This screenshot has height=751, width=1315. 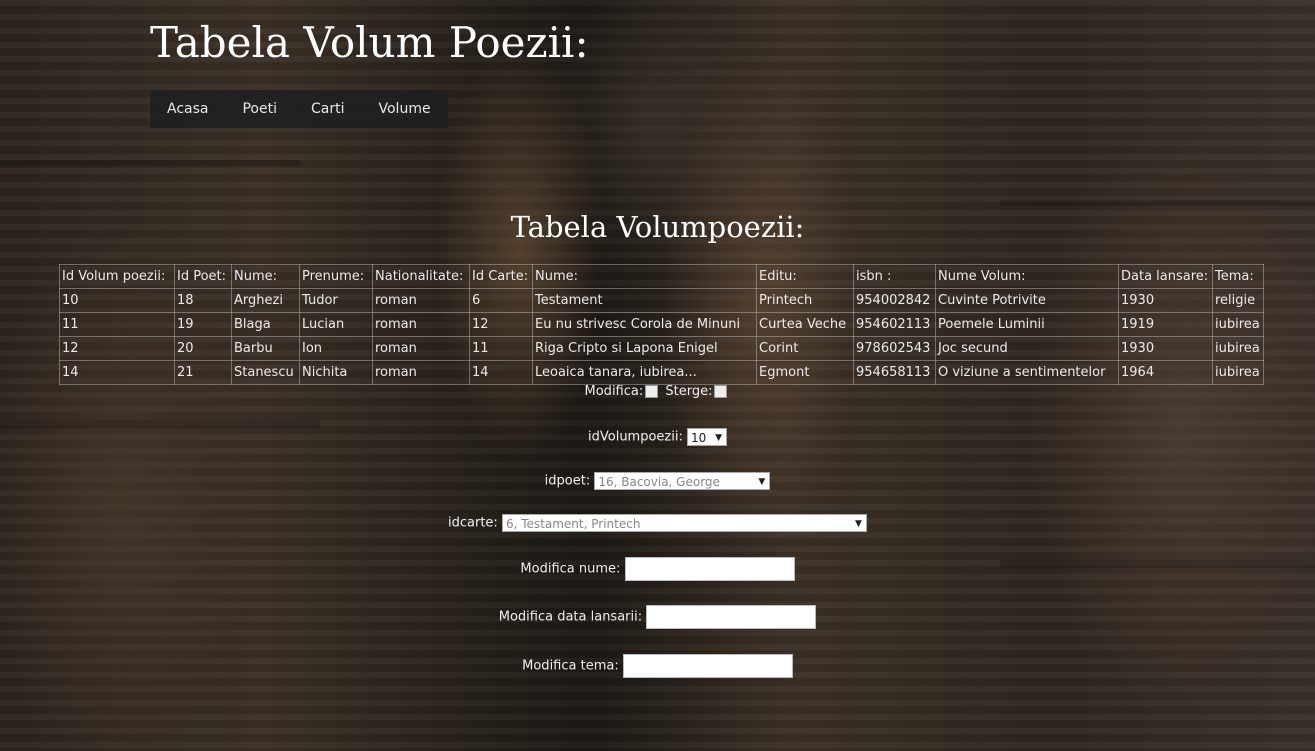 I want to click on sterge-checkbox, so click(x=721, y=391).